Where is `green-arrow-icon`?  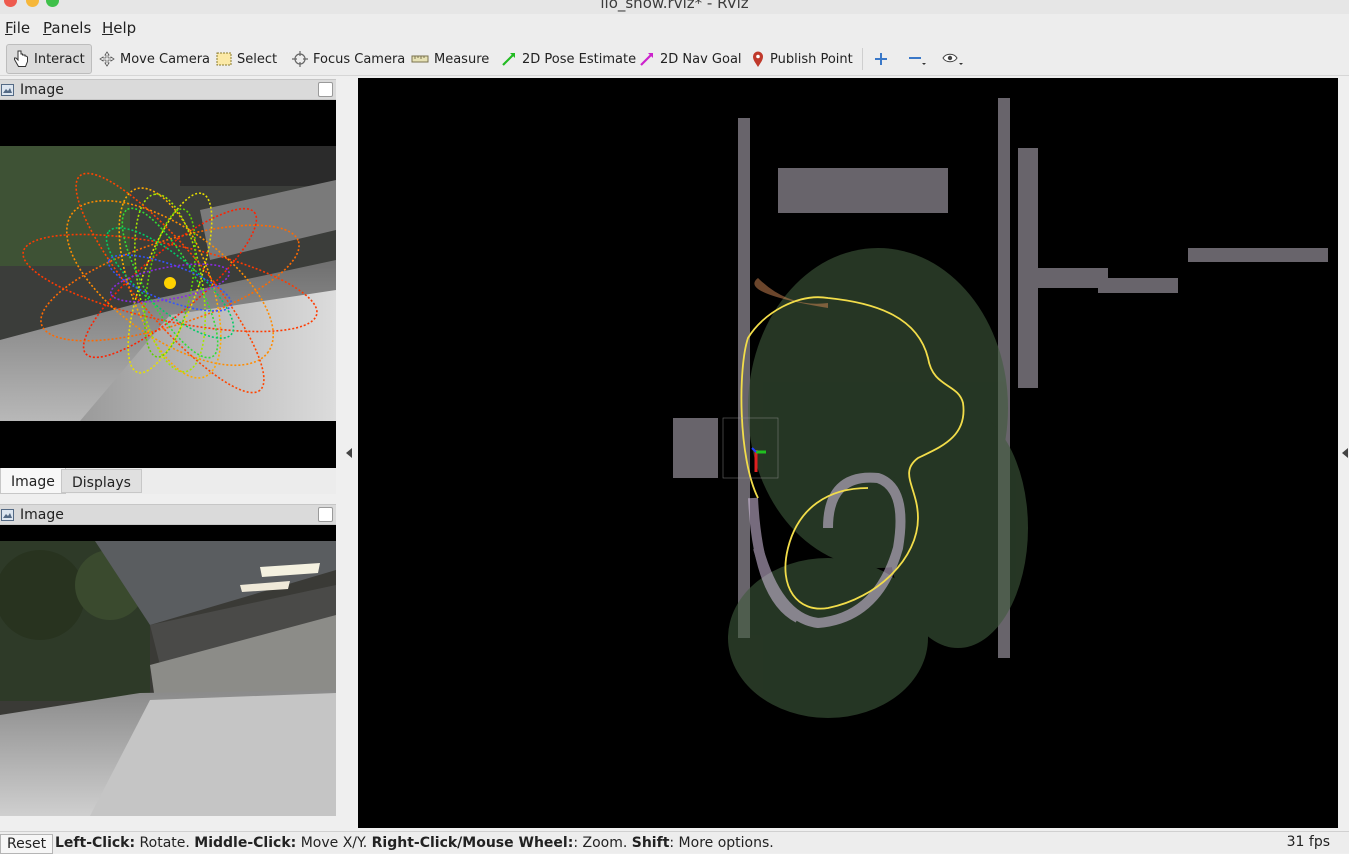 green-arrow-icon is located at coordinates (508, 59).